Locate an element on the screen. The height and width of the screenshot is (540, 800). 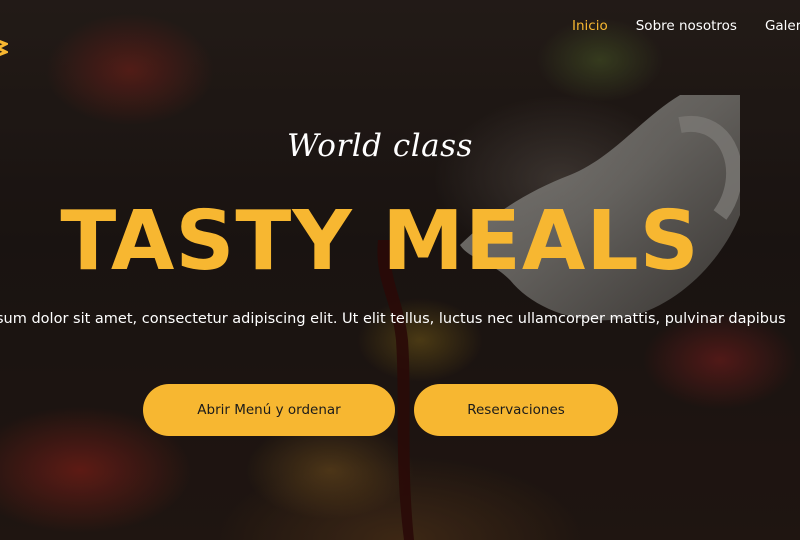
nav-item-galeria: Galería is located at coordinates (782, 26).